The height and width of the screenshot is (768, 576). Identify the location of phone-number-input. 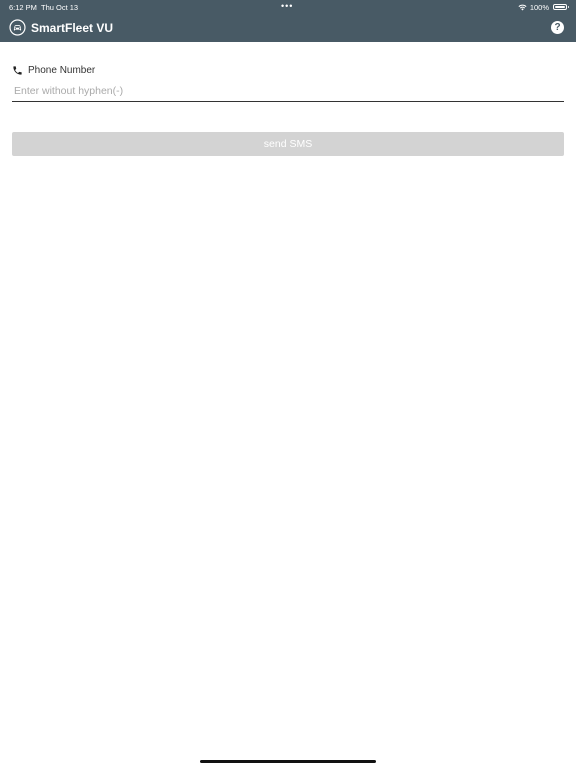
(288, 91).